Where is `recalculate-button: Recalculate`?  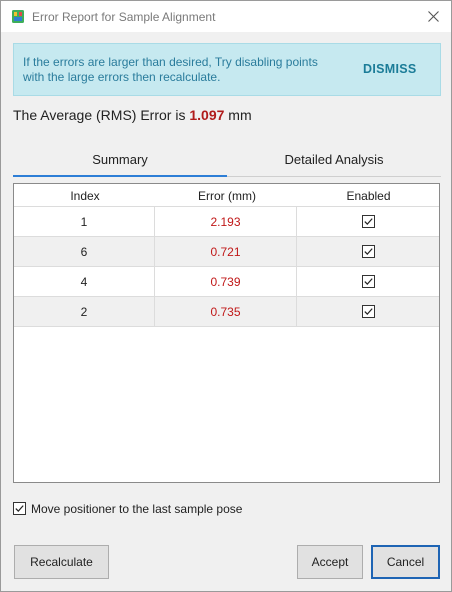
recalculate-button: Recalculate is located at coordinates (61, 562).